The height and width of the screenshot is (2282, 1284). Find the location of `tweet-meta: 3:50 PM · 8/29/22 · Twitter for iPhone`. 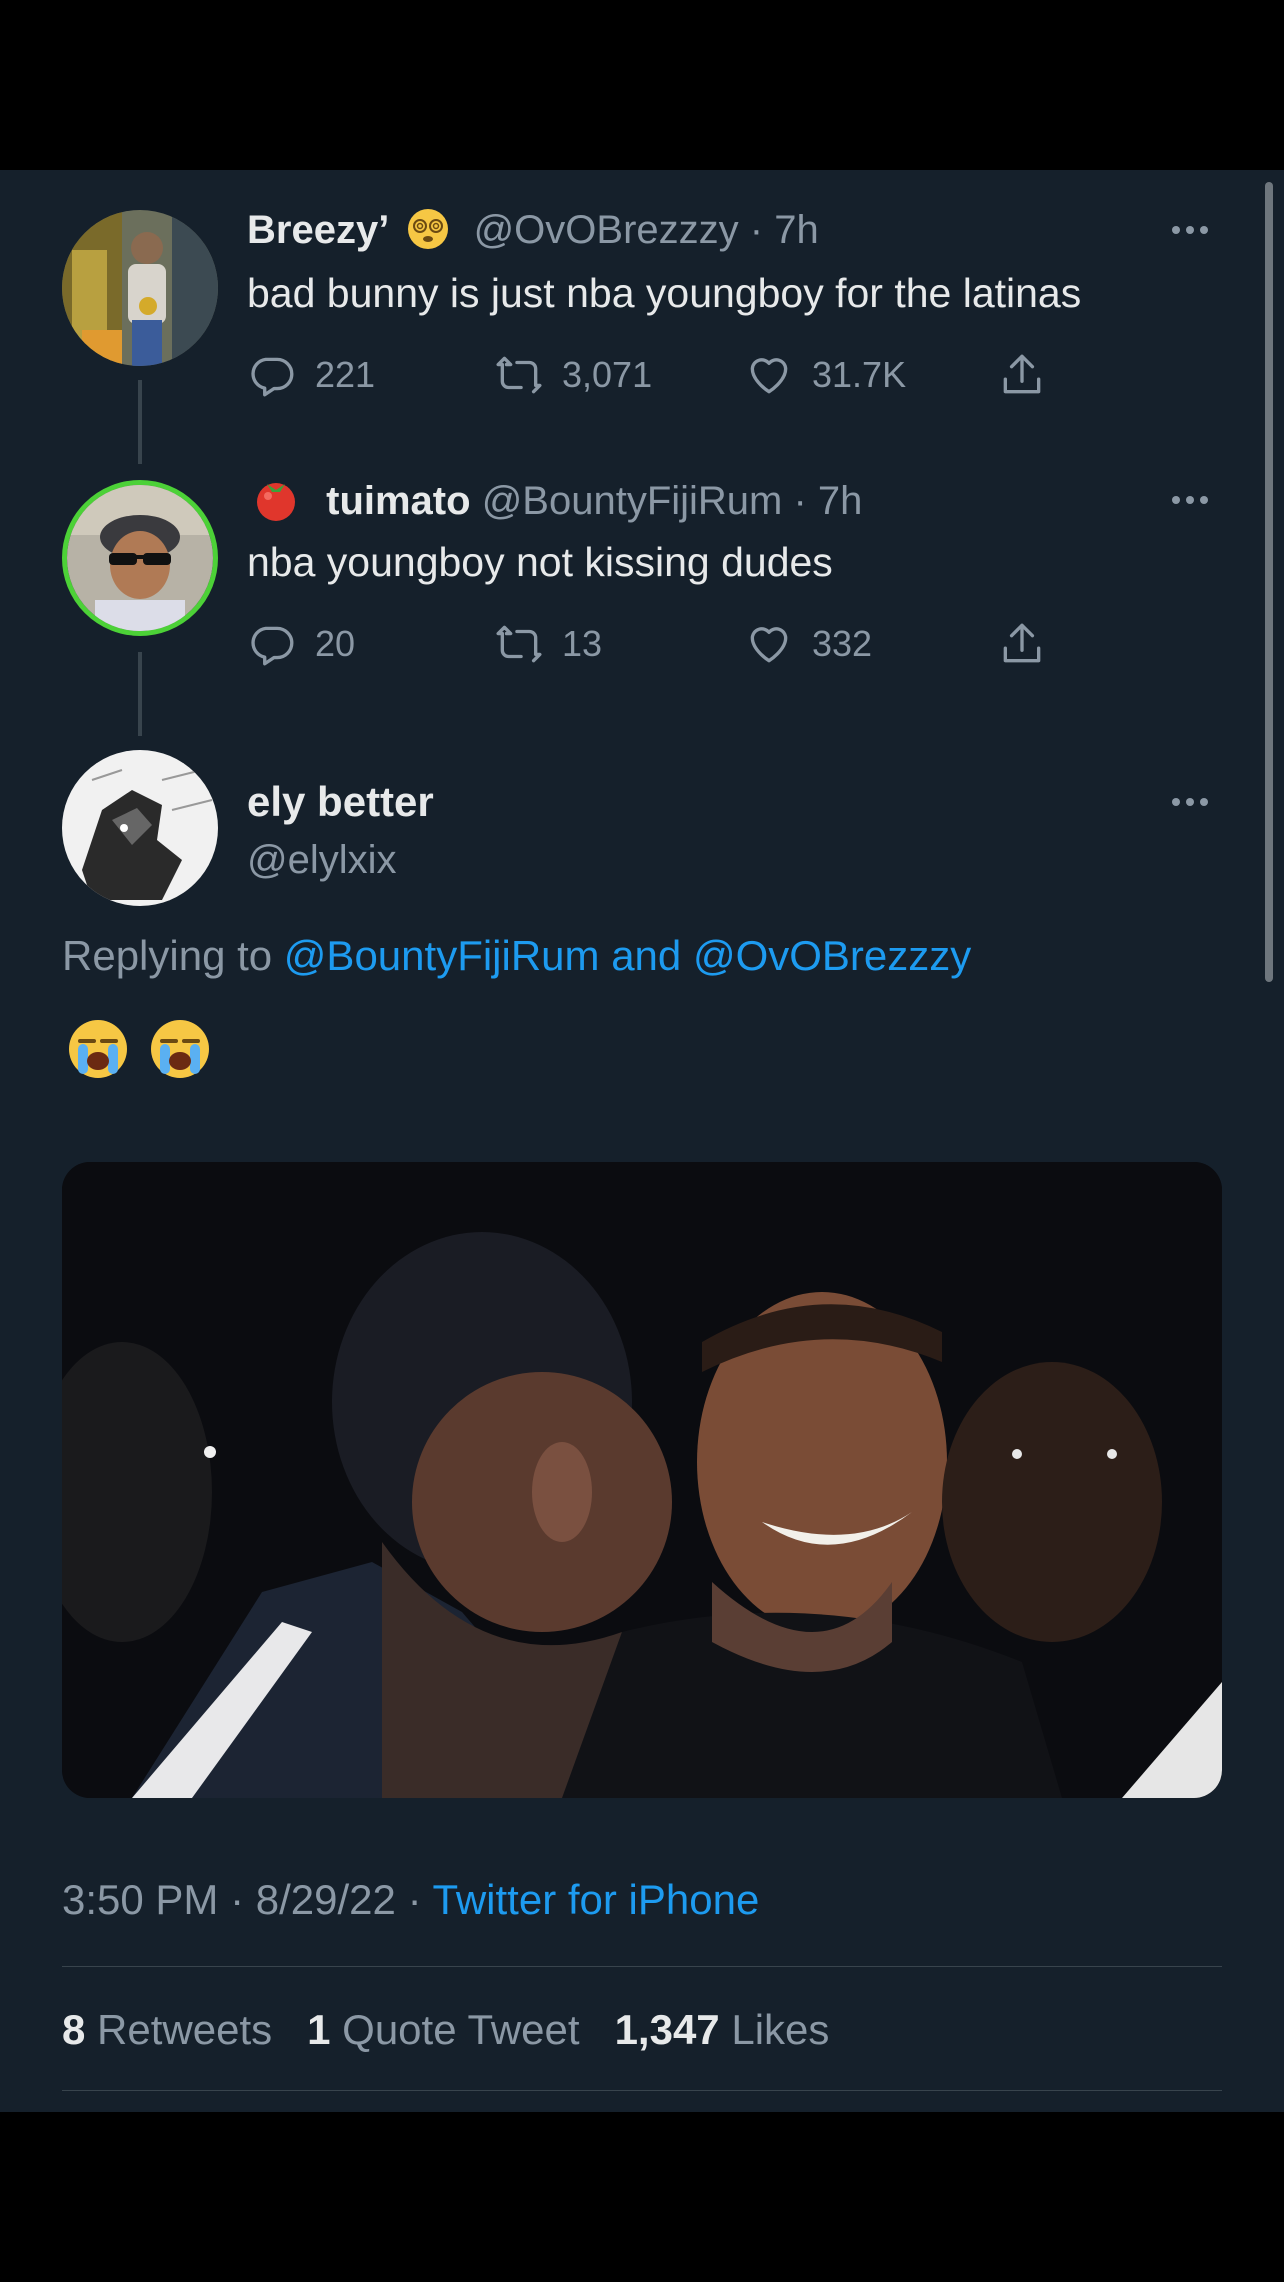

tweet-meta: 3:50 PM · 8/29/22 · Twitter for iPhone is located at coordinates (410, 1900).